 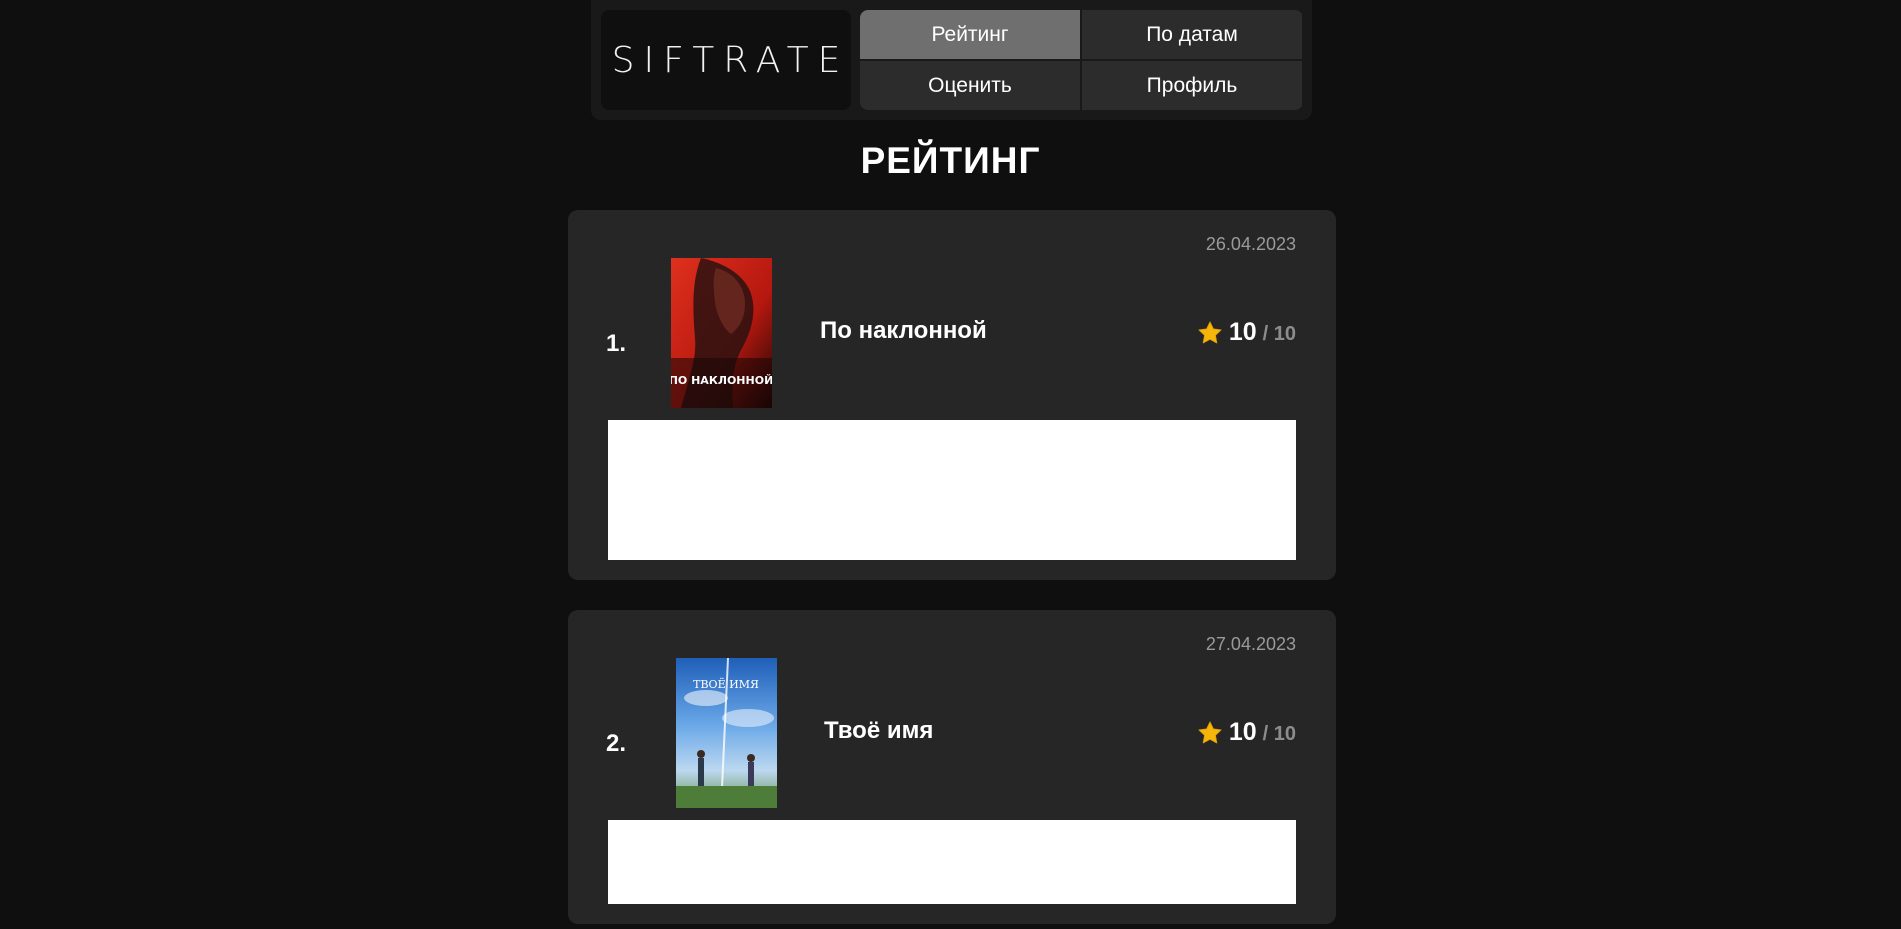 I want to click on rating-rank: 1., so click(x=616, y=343).